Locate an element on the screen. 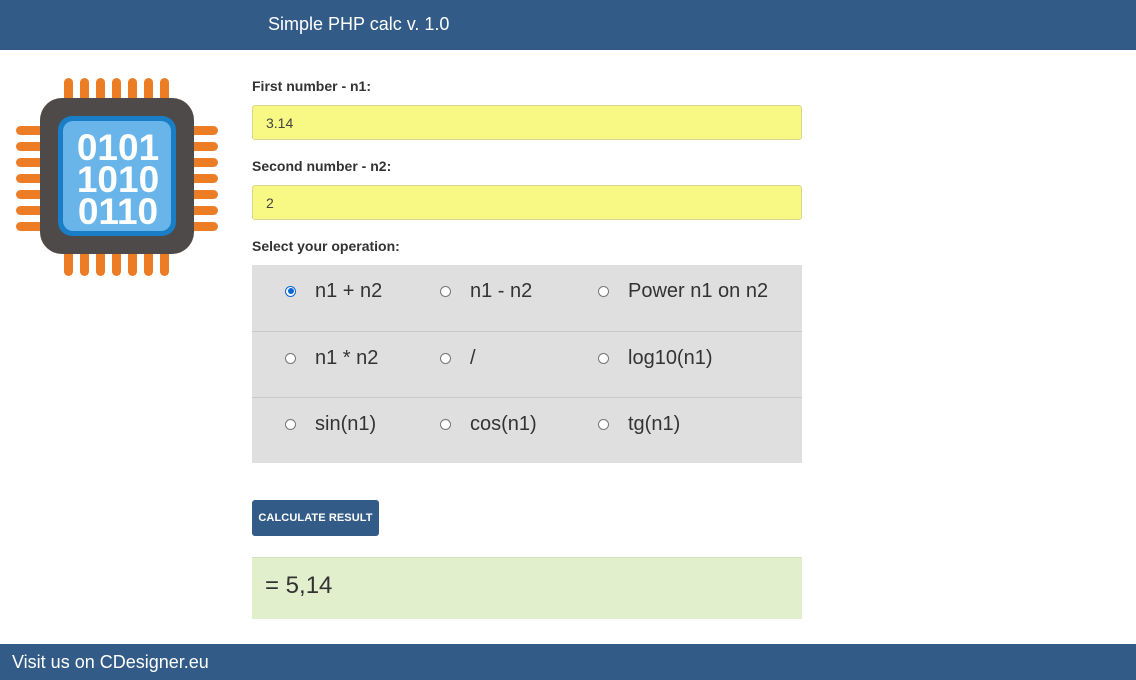 The image size is (1136, 680). operation-log10-radio is located at coordinates (603, 358).